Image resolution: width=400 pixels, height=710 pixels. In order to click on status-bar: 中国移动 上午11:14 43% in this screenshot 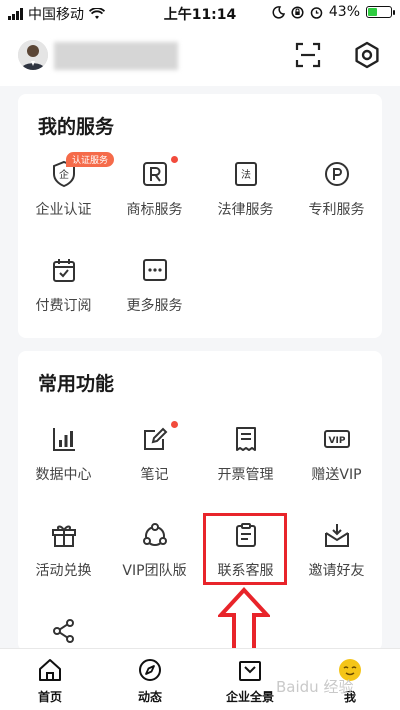, I will do `click(200, 13)`.